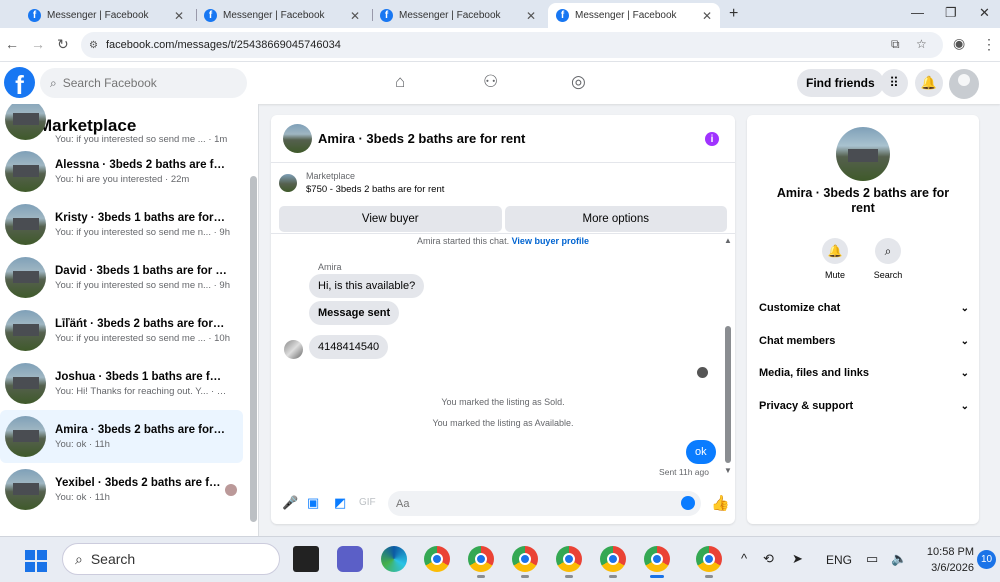 The width and height of the screenshot is (1000, 582). Describe the element at coordinates (839, 560) in the screenshot. I see `language-indicator: ENG` at that location.